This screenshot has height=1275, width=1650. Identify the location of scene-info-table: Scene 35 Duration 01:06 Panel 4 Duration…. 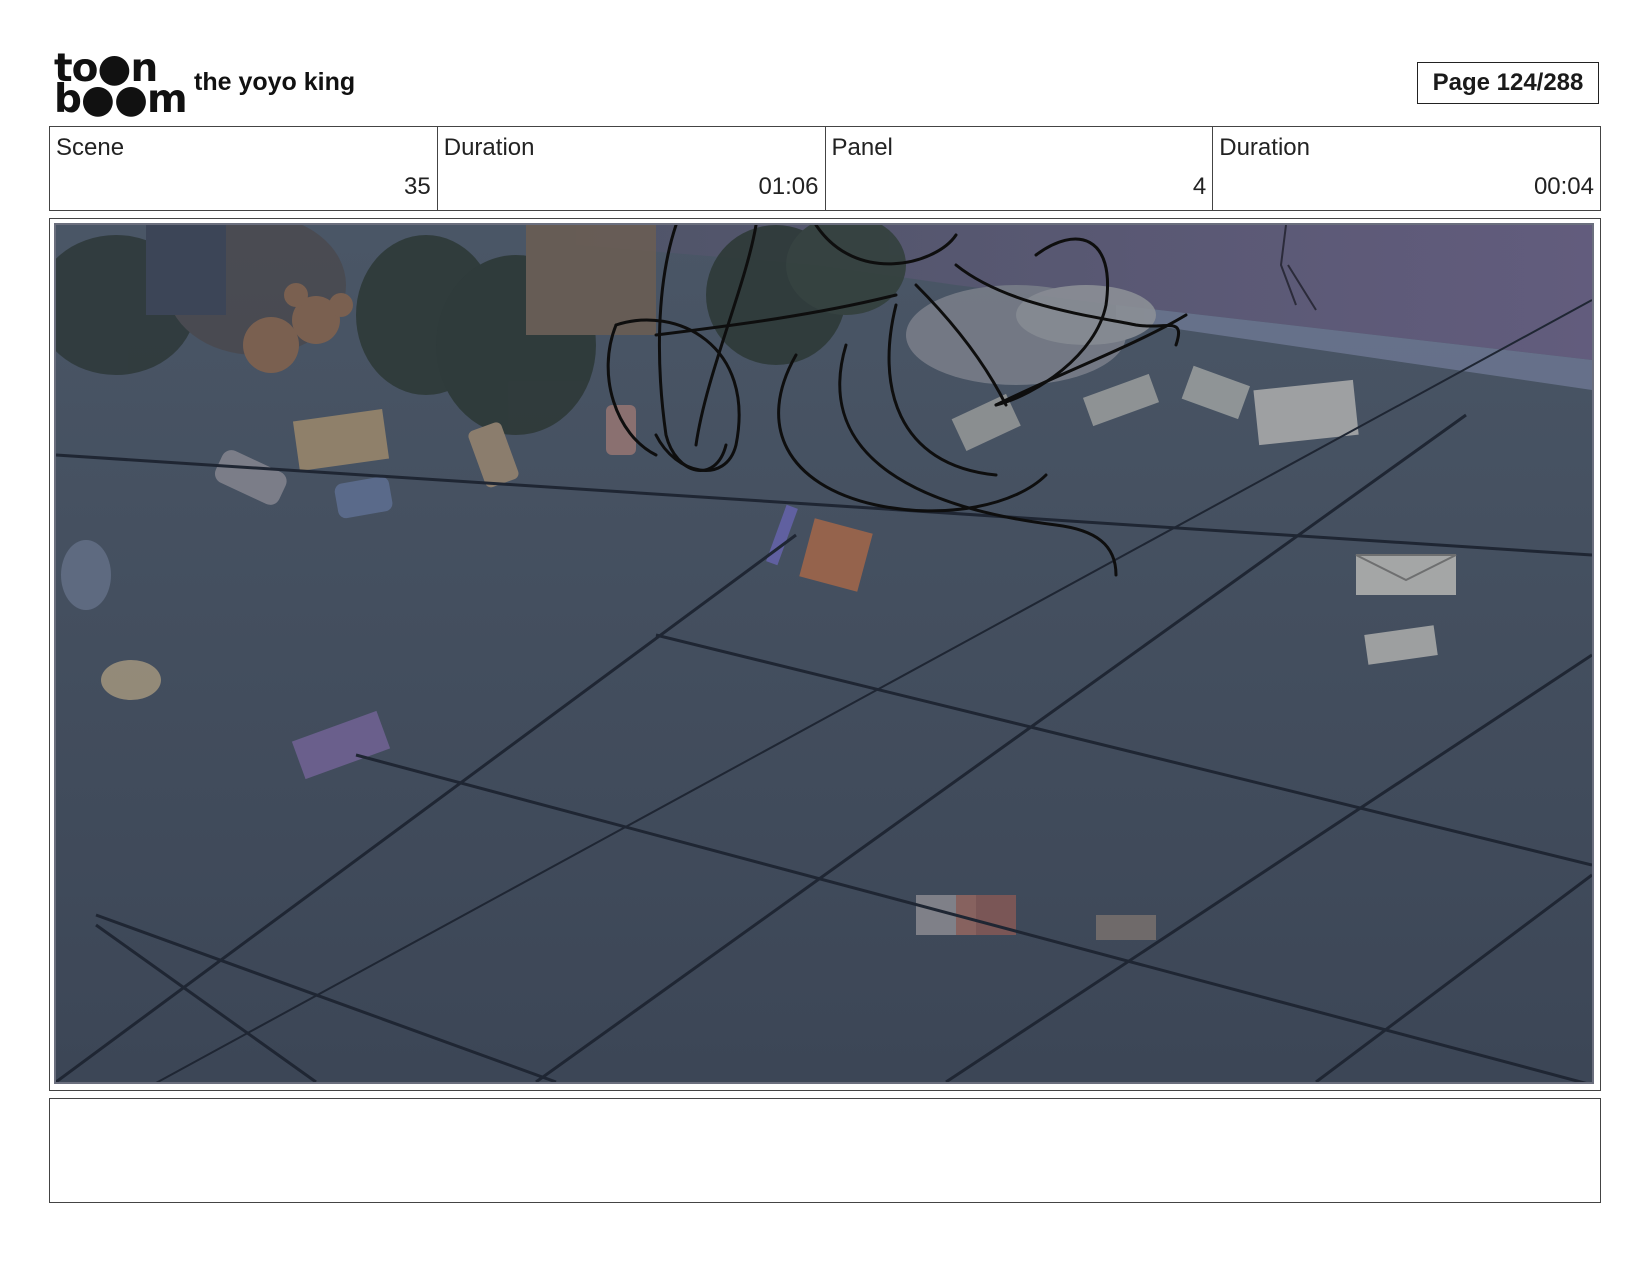
(825, 168).